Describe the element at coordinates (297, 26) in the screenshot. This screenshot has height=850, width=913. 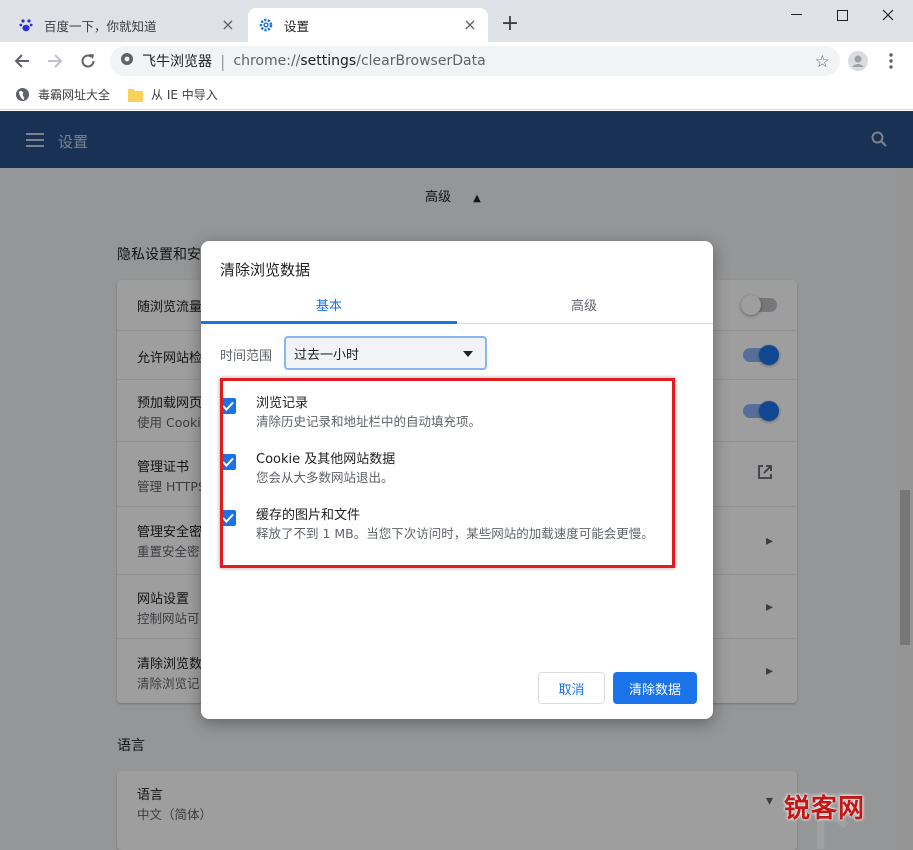
I see `tab-title: 设置` at that location.